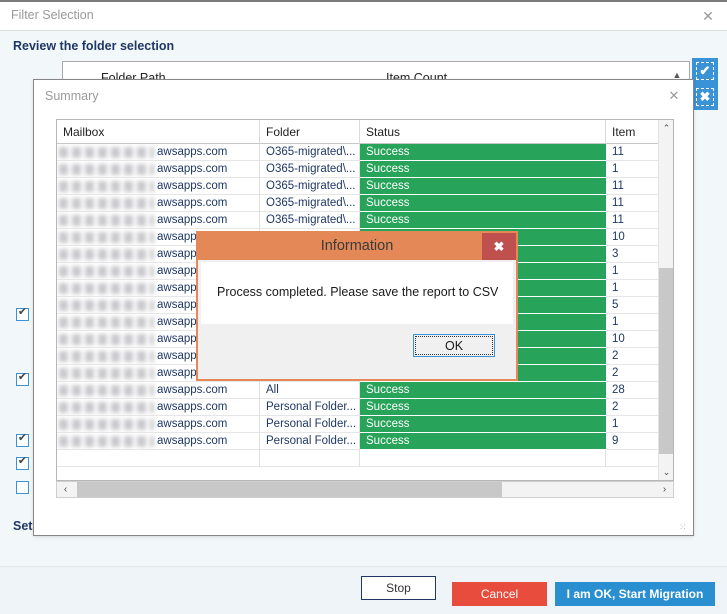 The width and height of the screenshot is (727, 614). I want to click on information-titlebar: Information, so click(357, 246).